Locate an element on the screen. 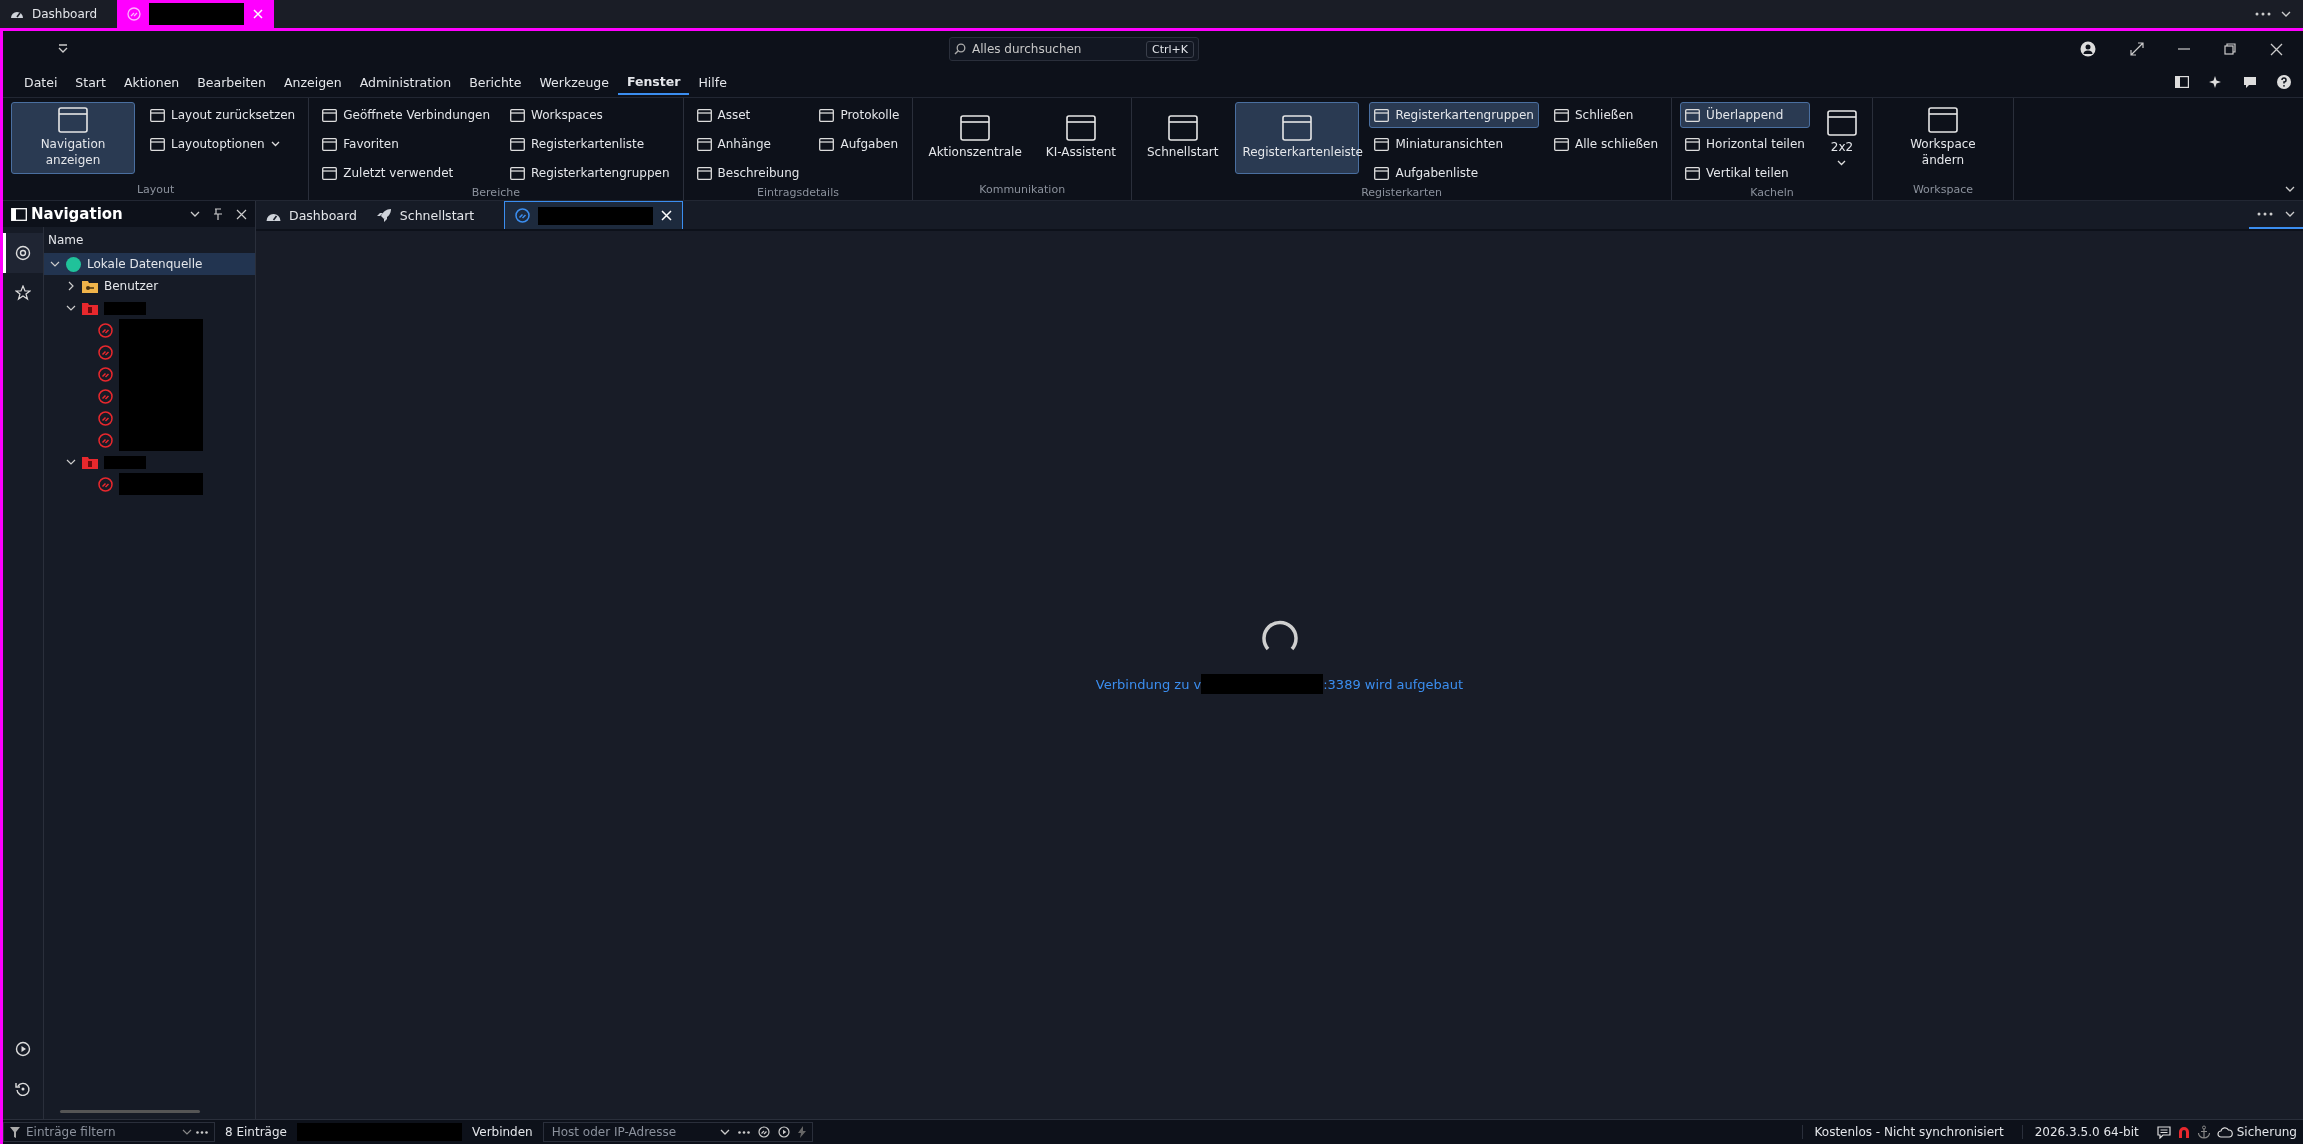  chat-icon is located at coordinates (2250, 82).